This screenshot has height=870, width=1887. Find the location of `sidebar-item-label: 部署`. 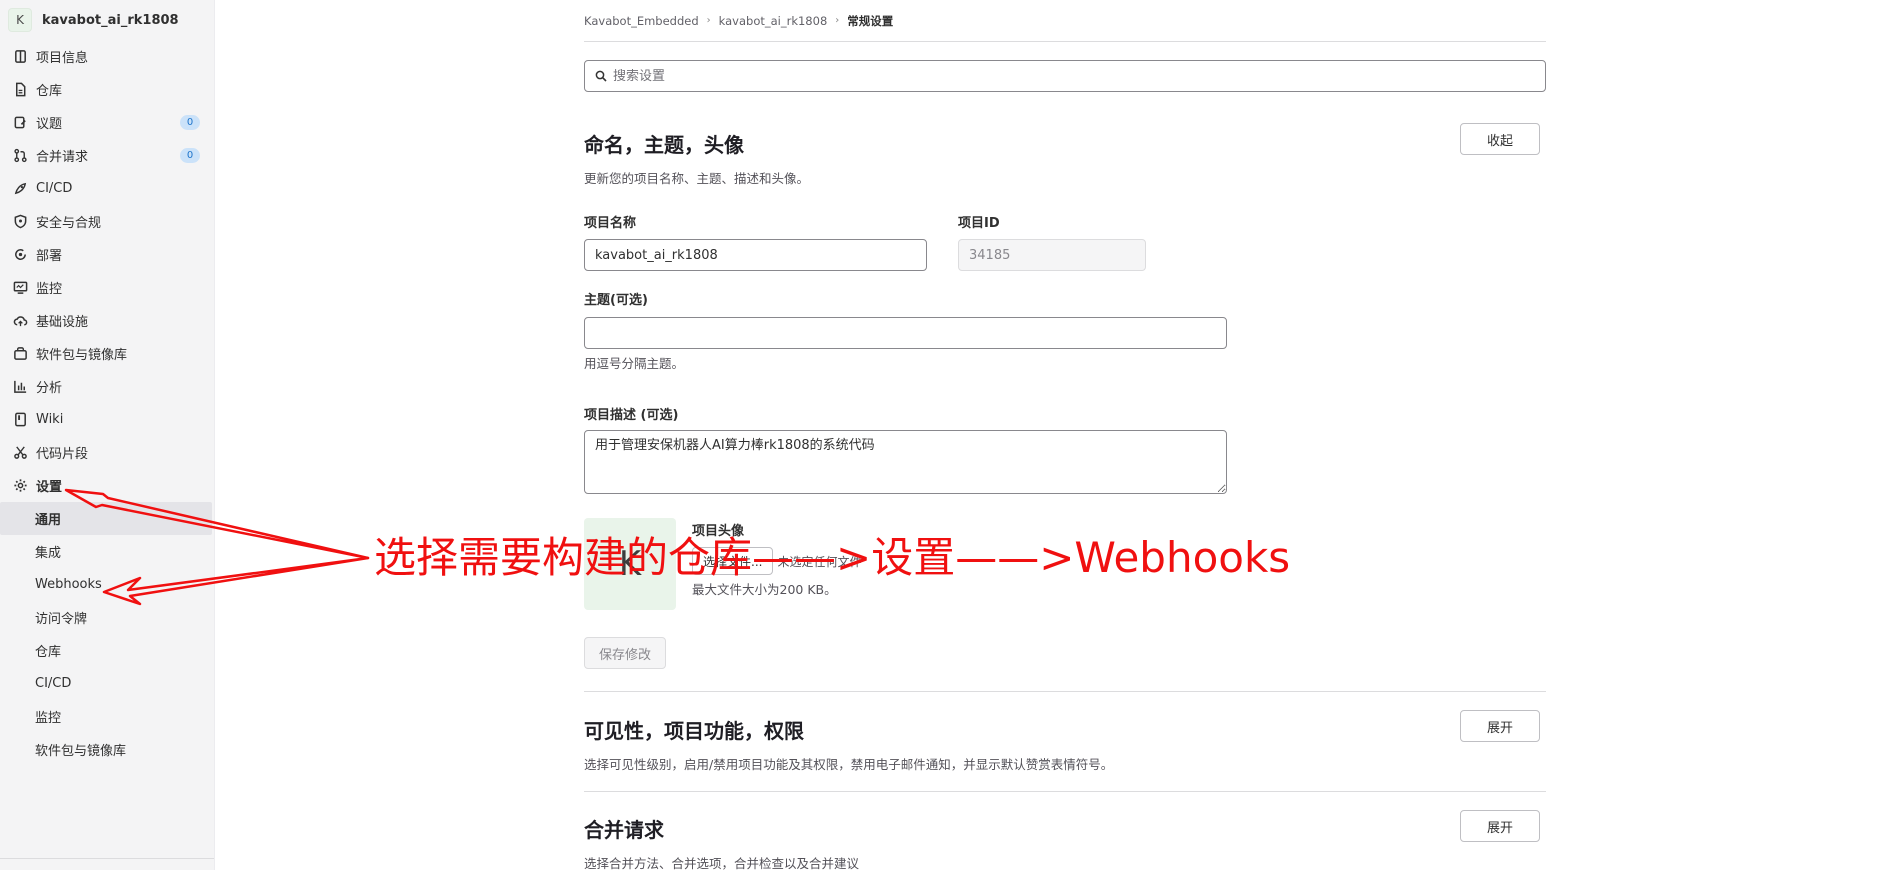

sidebar-item-label: 部署 is located at coordinates (49, 256).